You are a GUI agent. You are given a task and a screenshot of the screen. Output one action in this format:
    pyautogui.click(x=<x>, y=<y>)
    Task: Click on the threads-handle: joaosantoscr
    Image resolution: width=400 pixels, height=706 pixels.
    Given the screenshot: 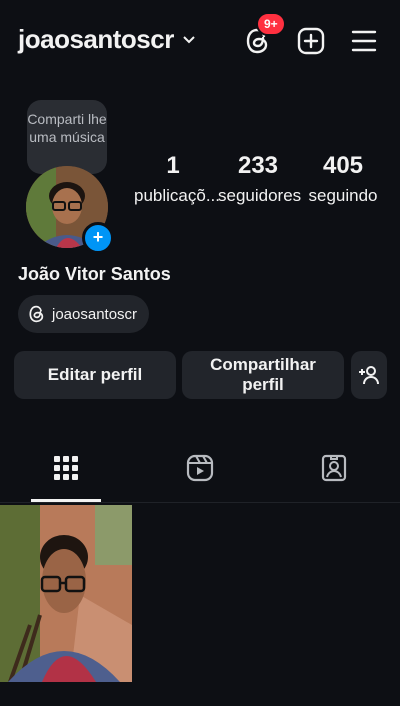 What is the action you would take?
    pyautogui.click(x=95, y=314)
    